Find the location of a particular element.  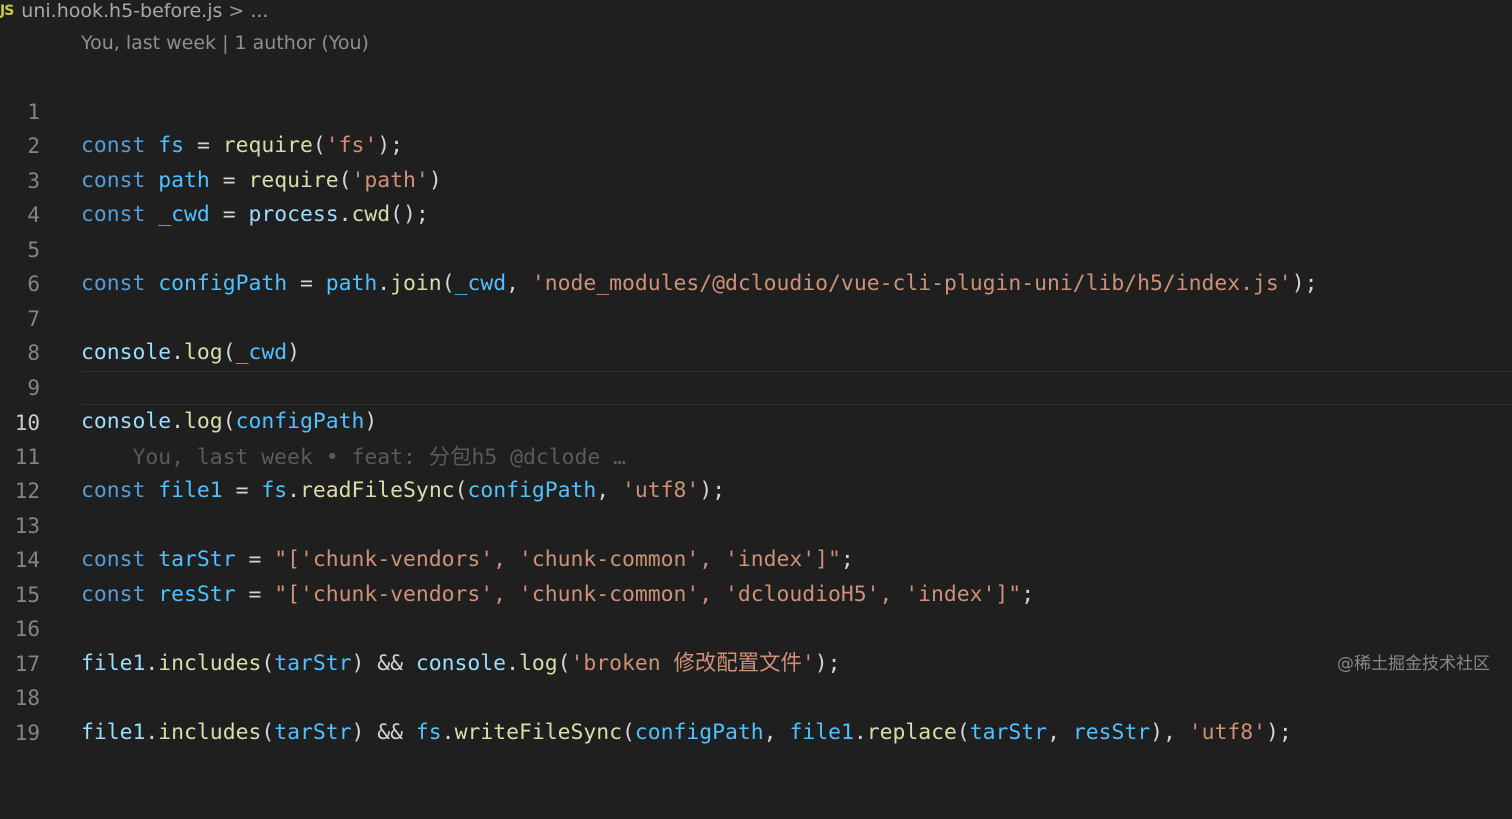

javascript-file-icon: JS is located at coordinates (7, 11).